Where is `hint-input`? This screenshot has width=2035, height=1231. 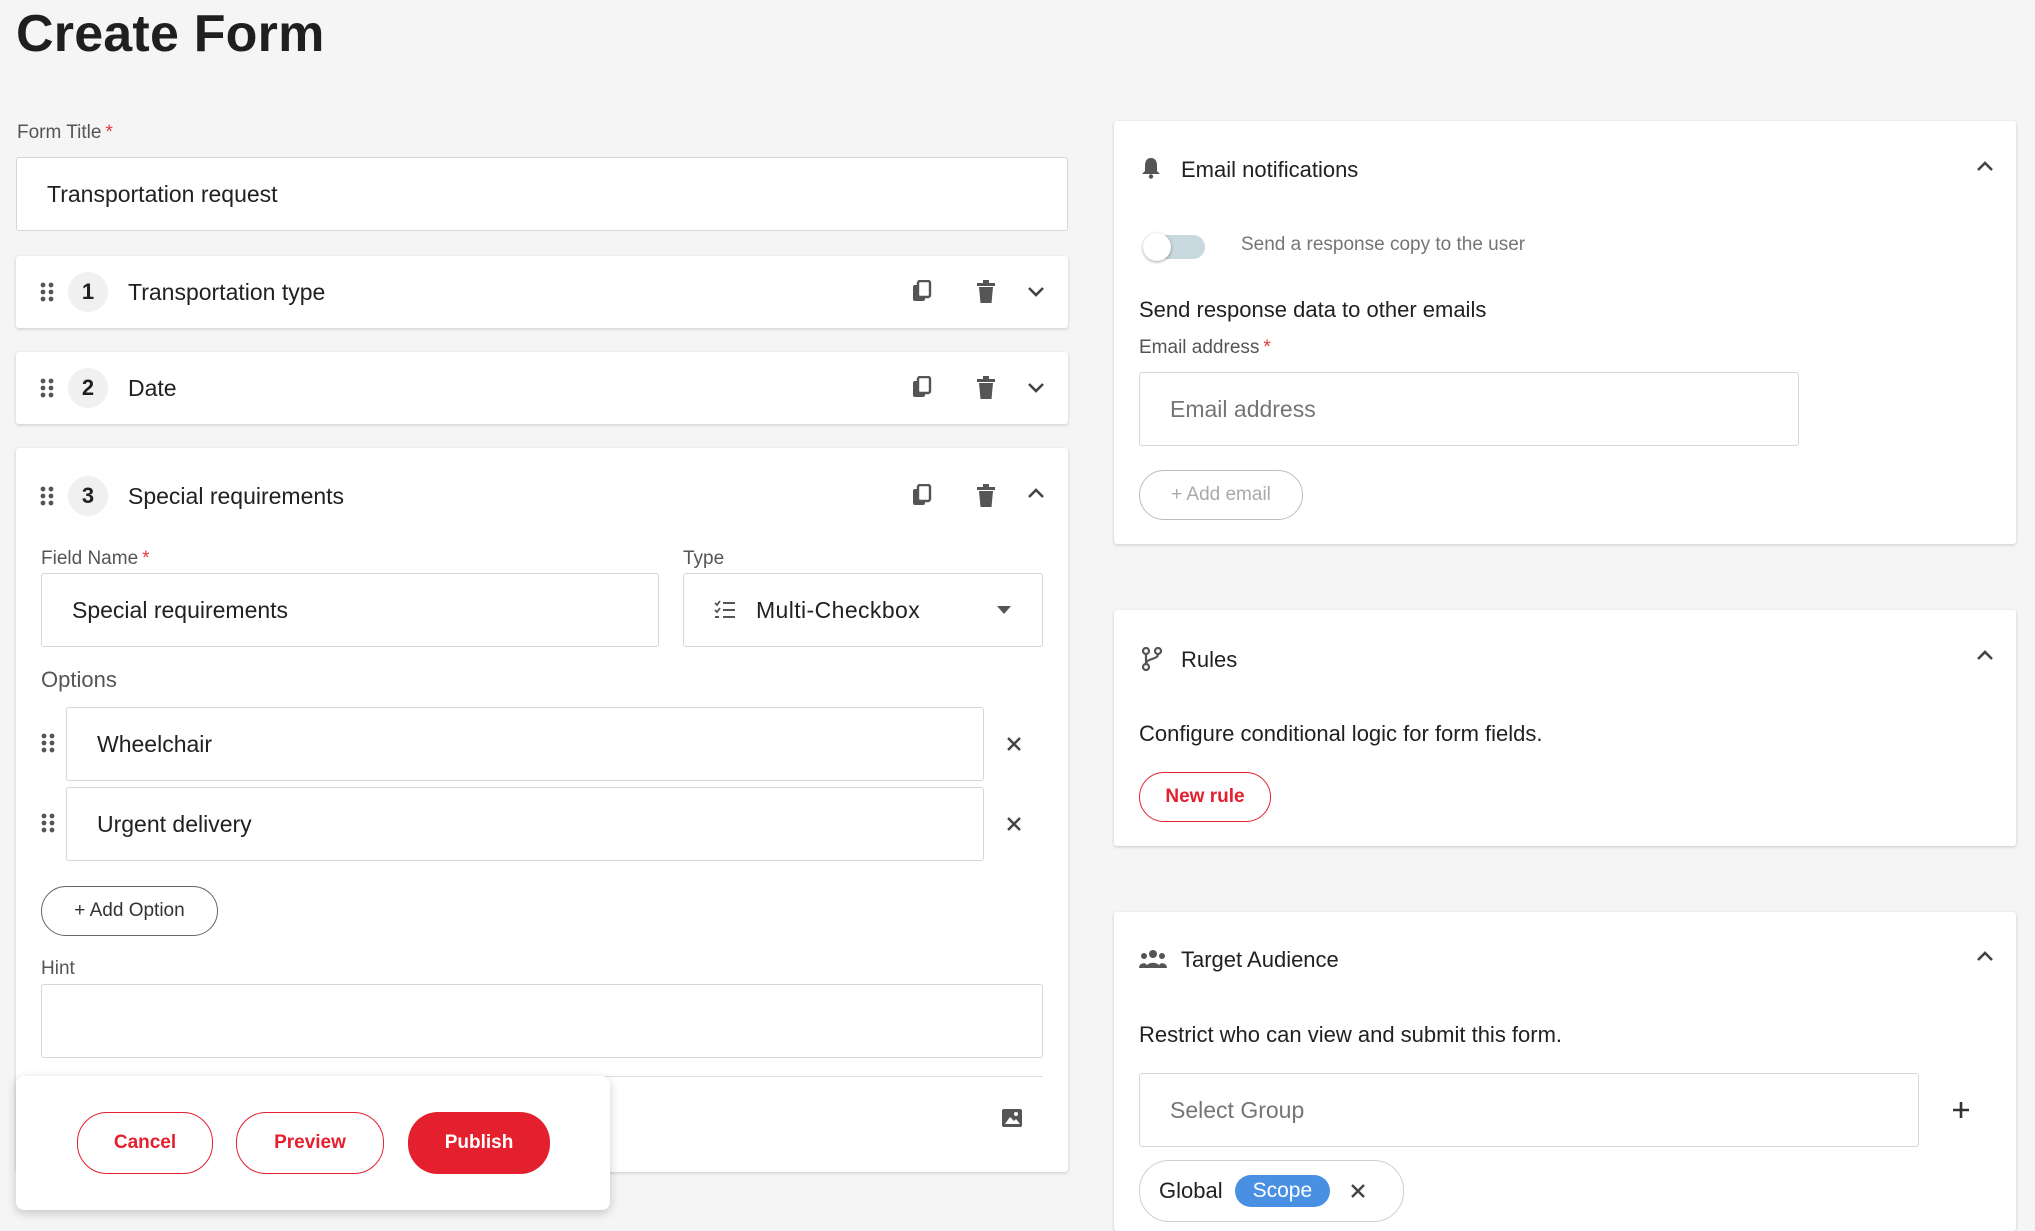 hint-input is located at coordinates (542, 1021).